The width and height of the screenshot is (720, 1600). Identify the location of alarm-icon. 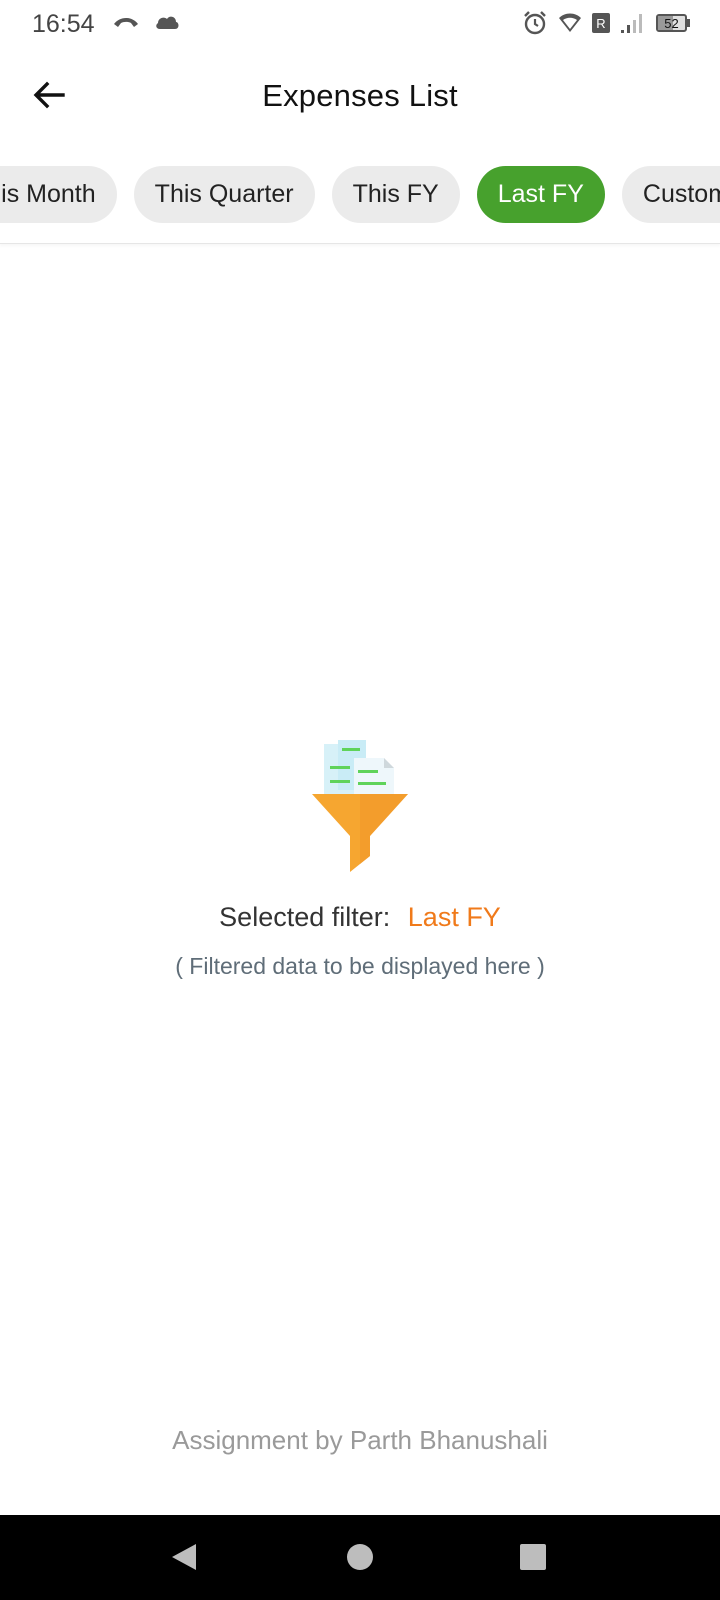
(535, 23).